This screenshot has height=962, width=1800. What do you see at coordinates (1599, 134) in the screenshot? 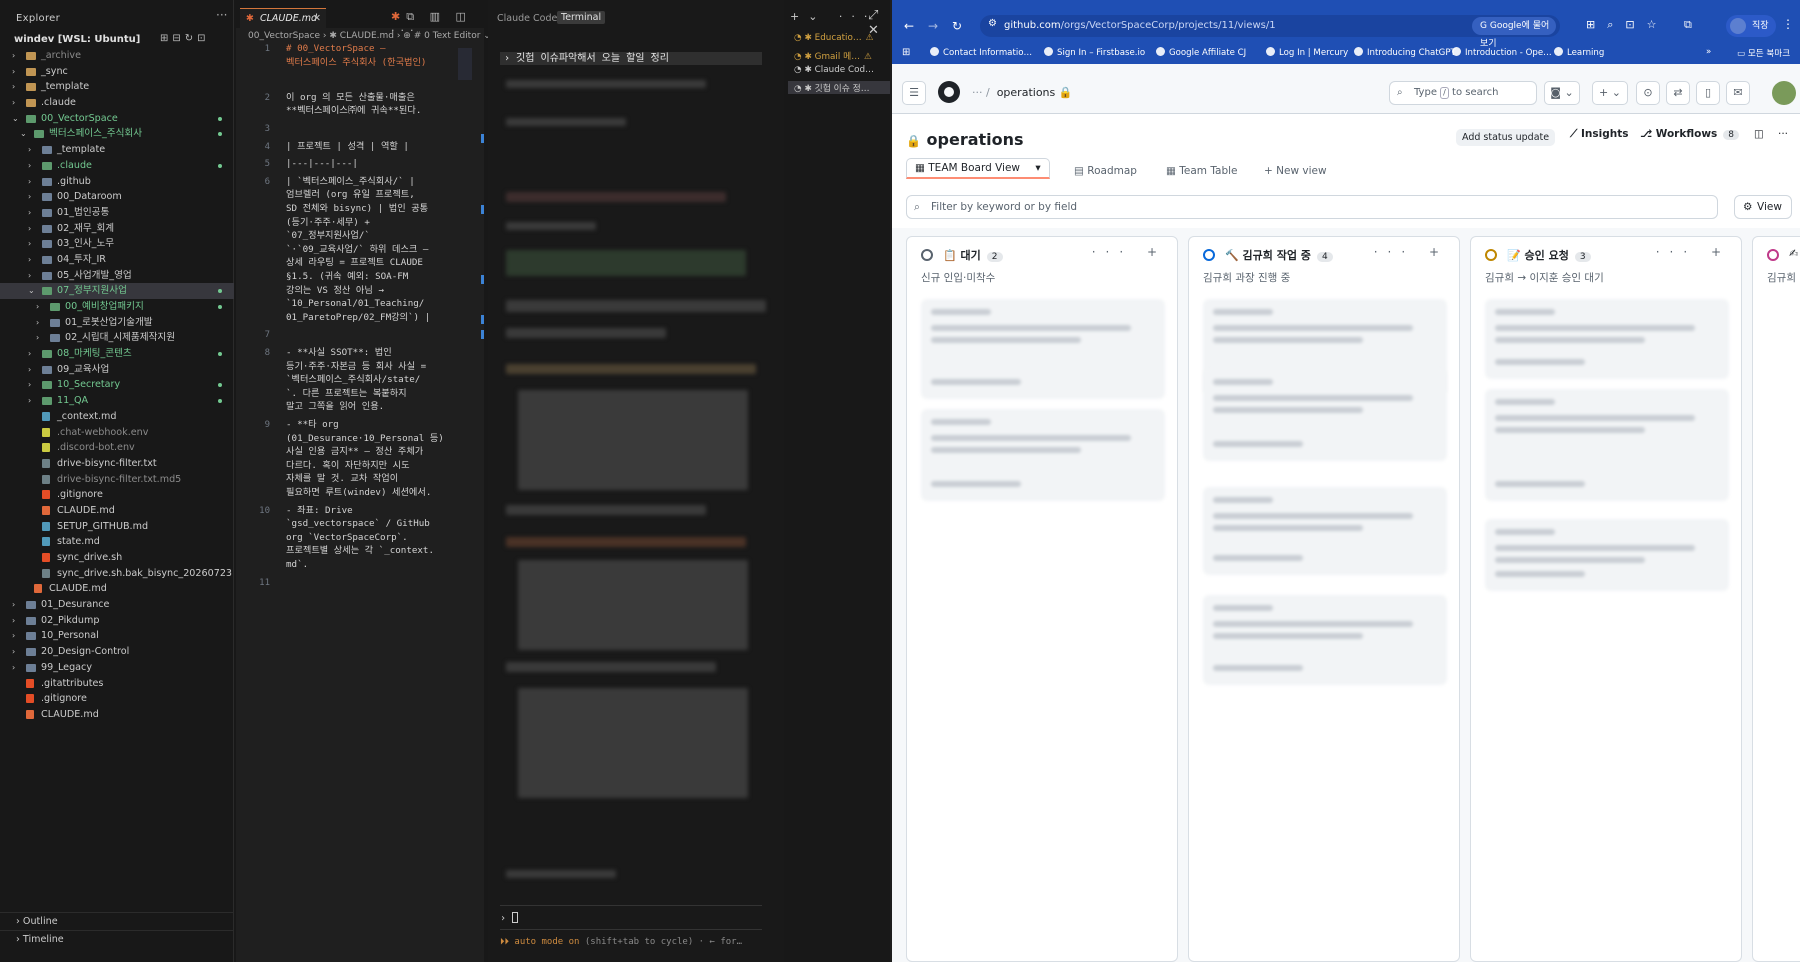
I see `insights-button: ⟋ Insights` at bounding box center [1599, 134].